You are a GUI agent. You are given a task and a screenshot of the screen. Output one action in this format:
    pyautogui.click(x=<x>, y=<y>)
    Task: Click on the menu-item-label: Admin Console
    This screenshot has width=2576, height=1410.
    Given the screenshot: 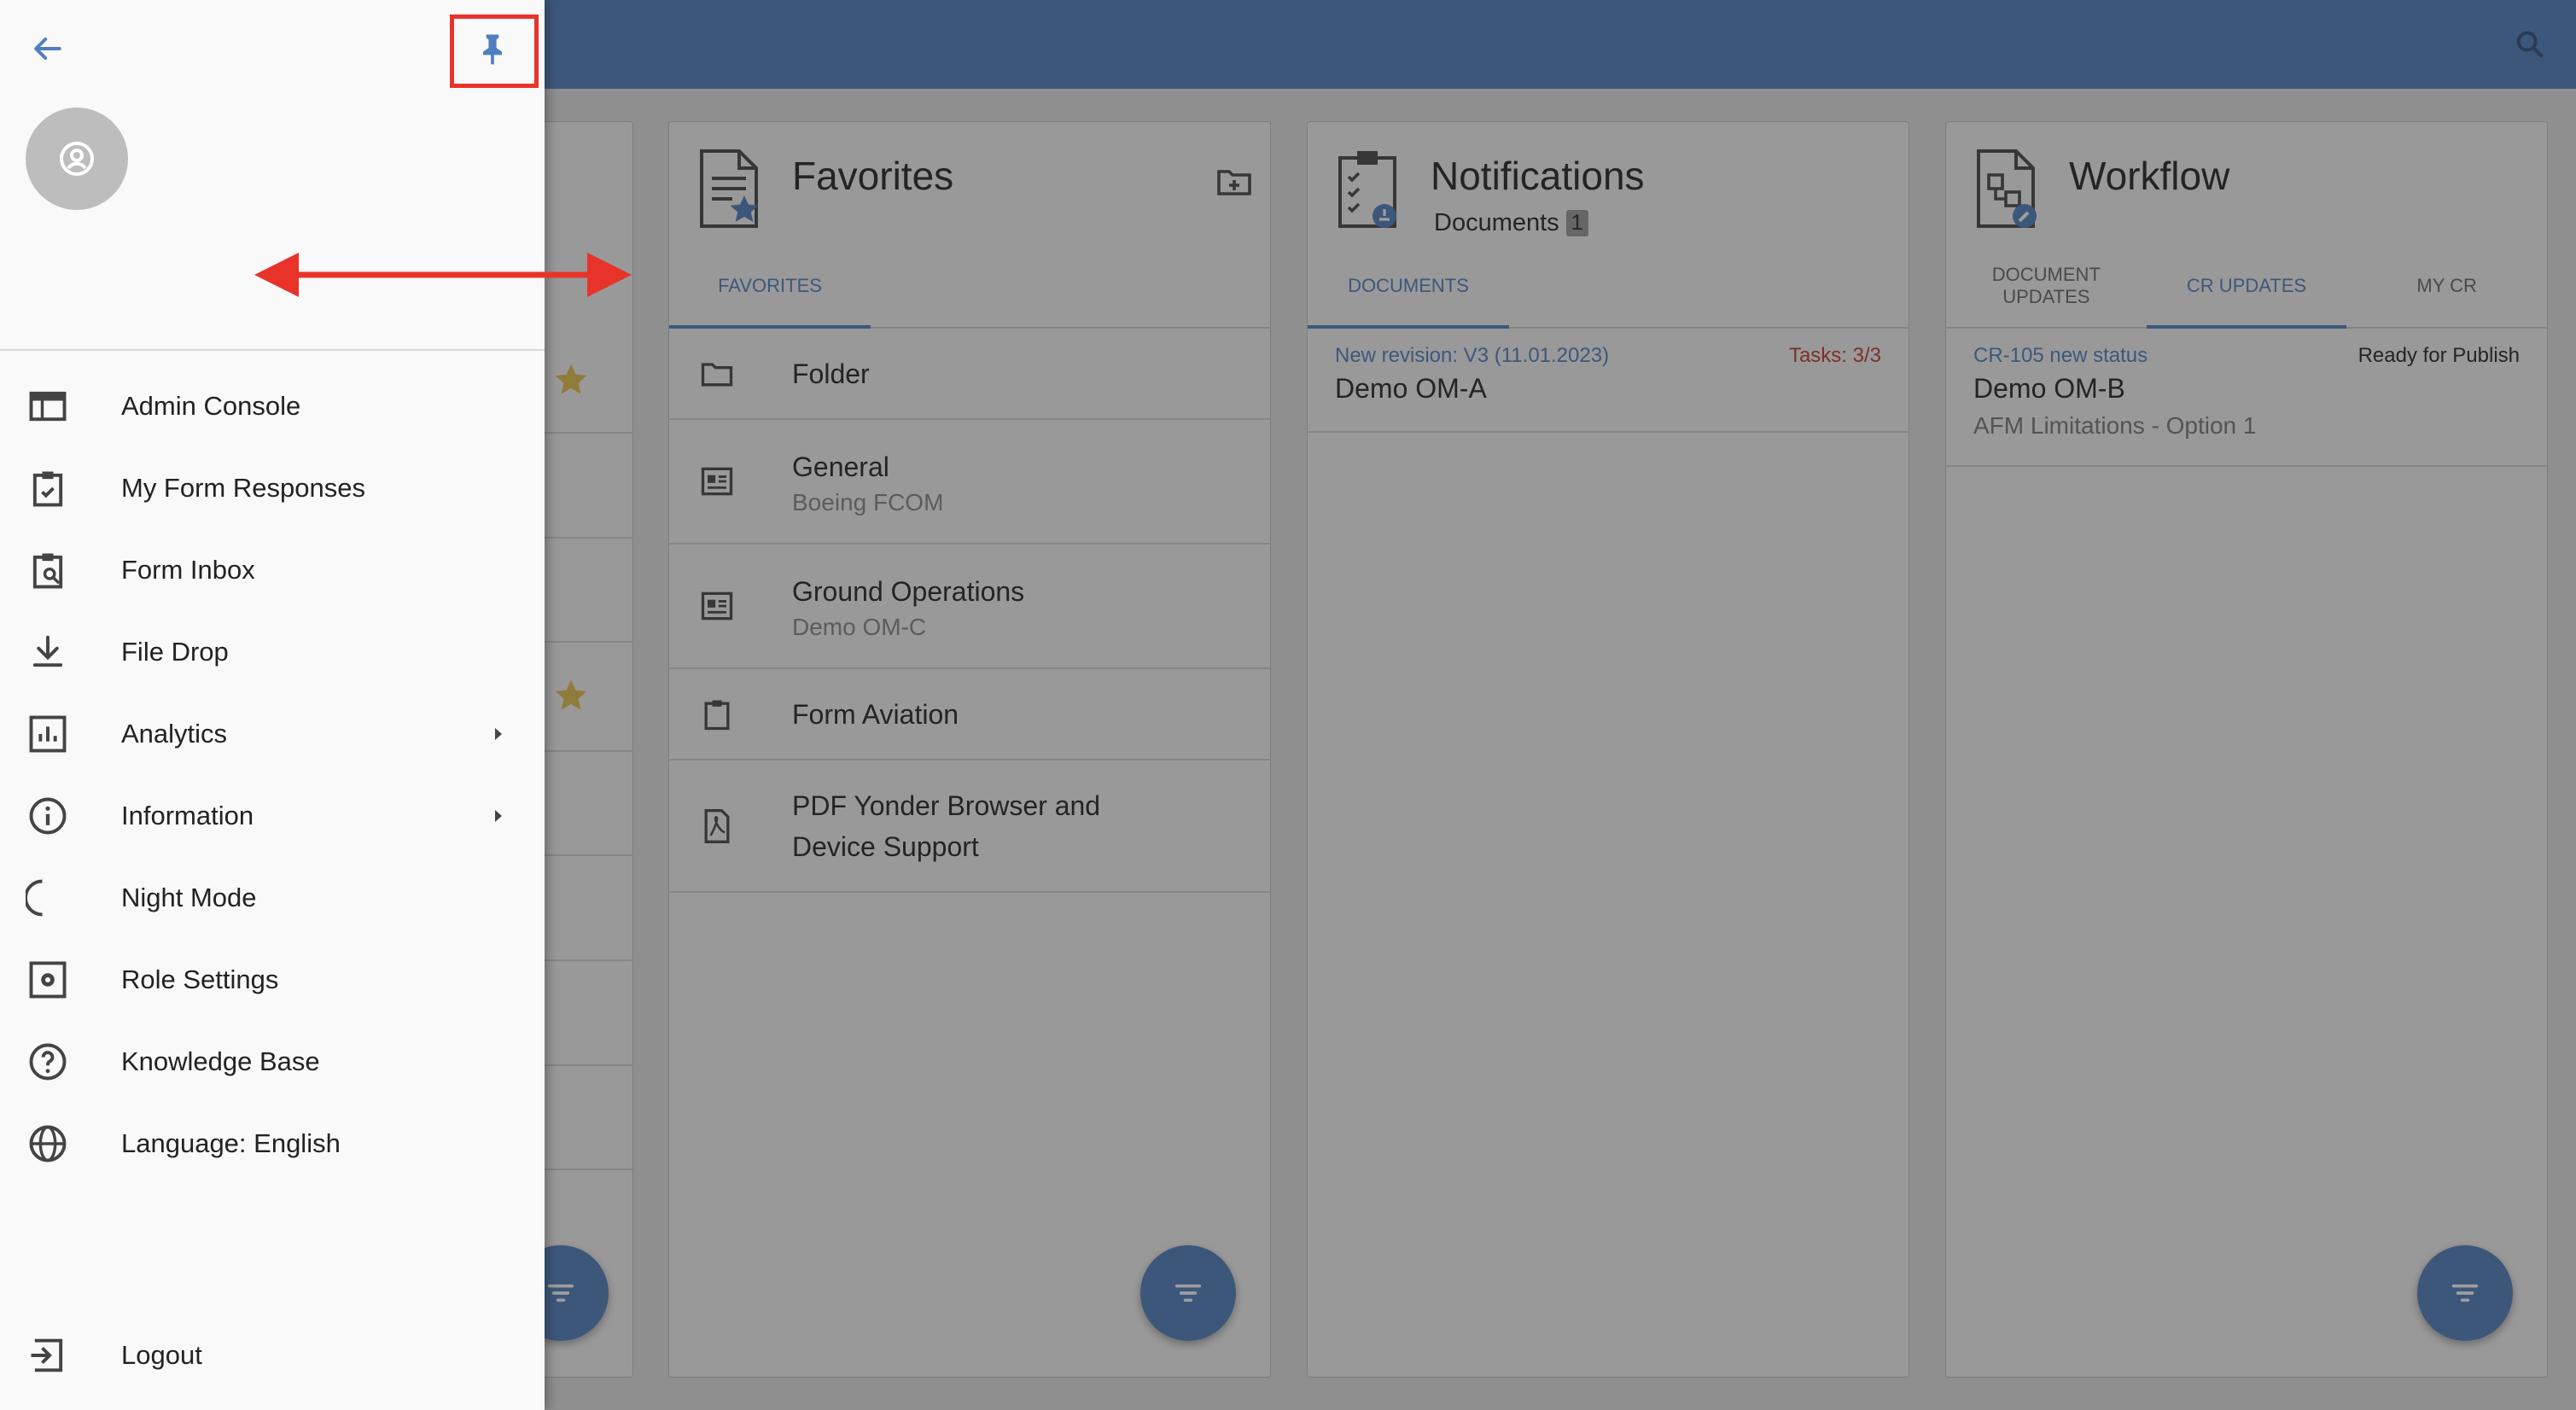 What is the action you would take?
    pyautogui.click(x=211, y=406)
    